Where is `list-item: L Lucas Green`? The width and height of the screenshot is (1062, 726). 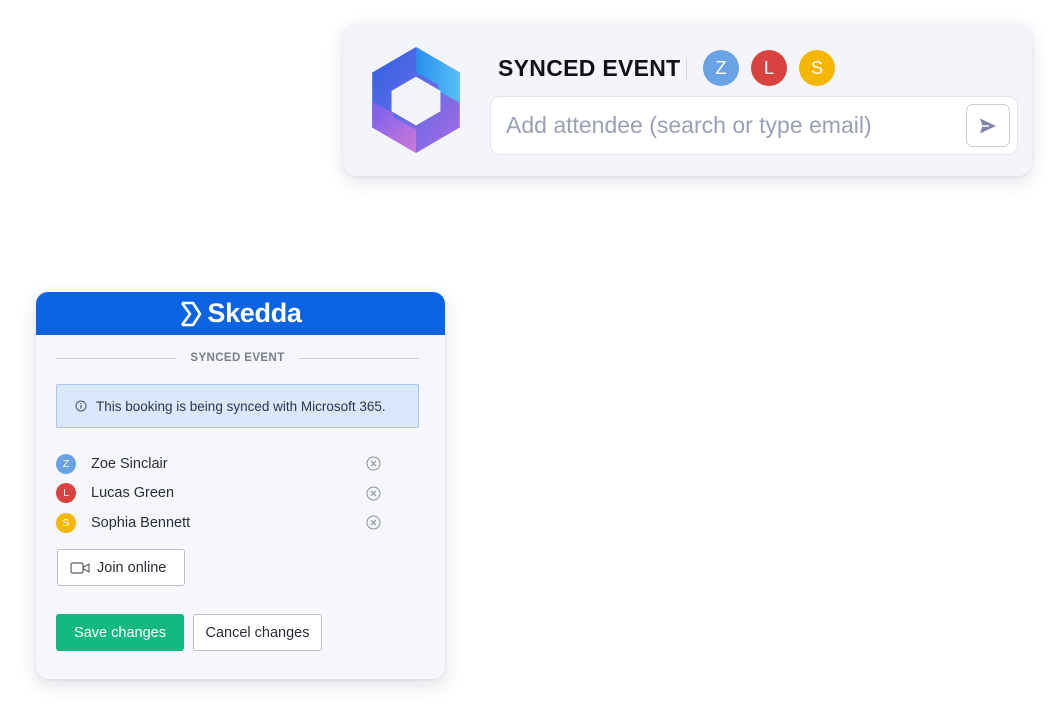 list-item: L Lucas Green is located at coordinates (218, 494).